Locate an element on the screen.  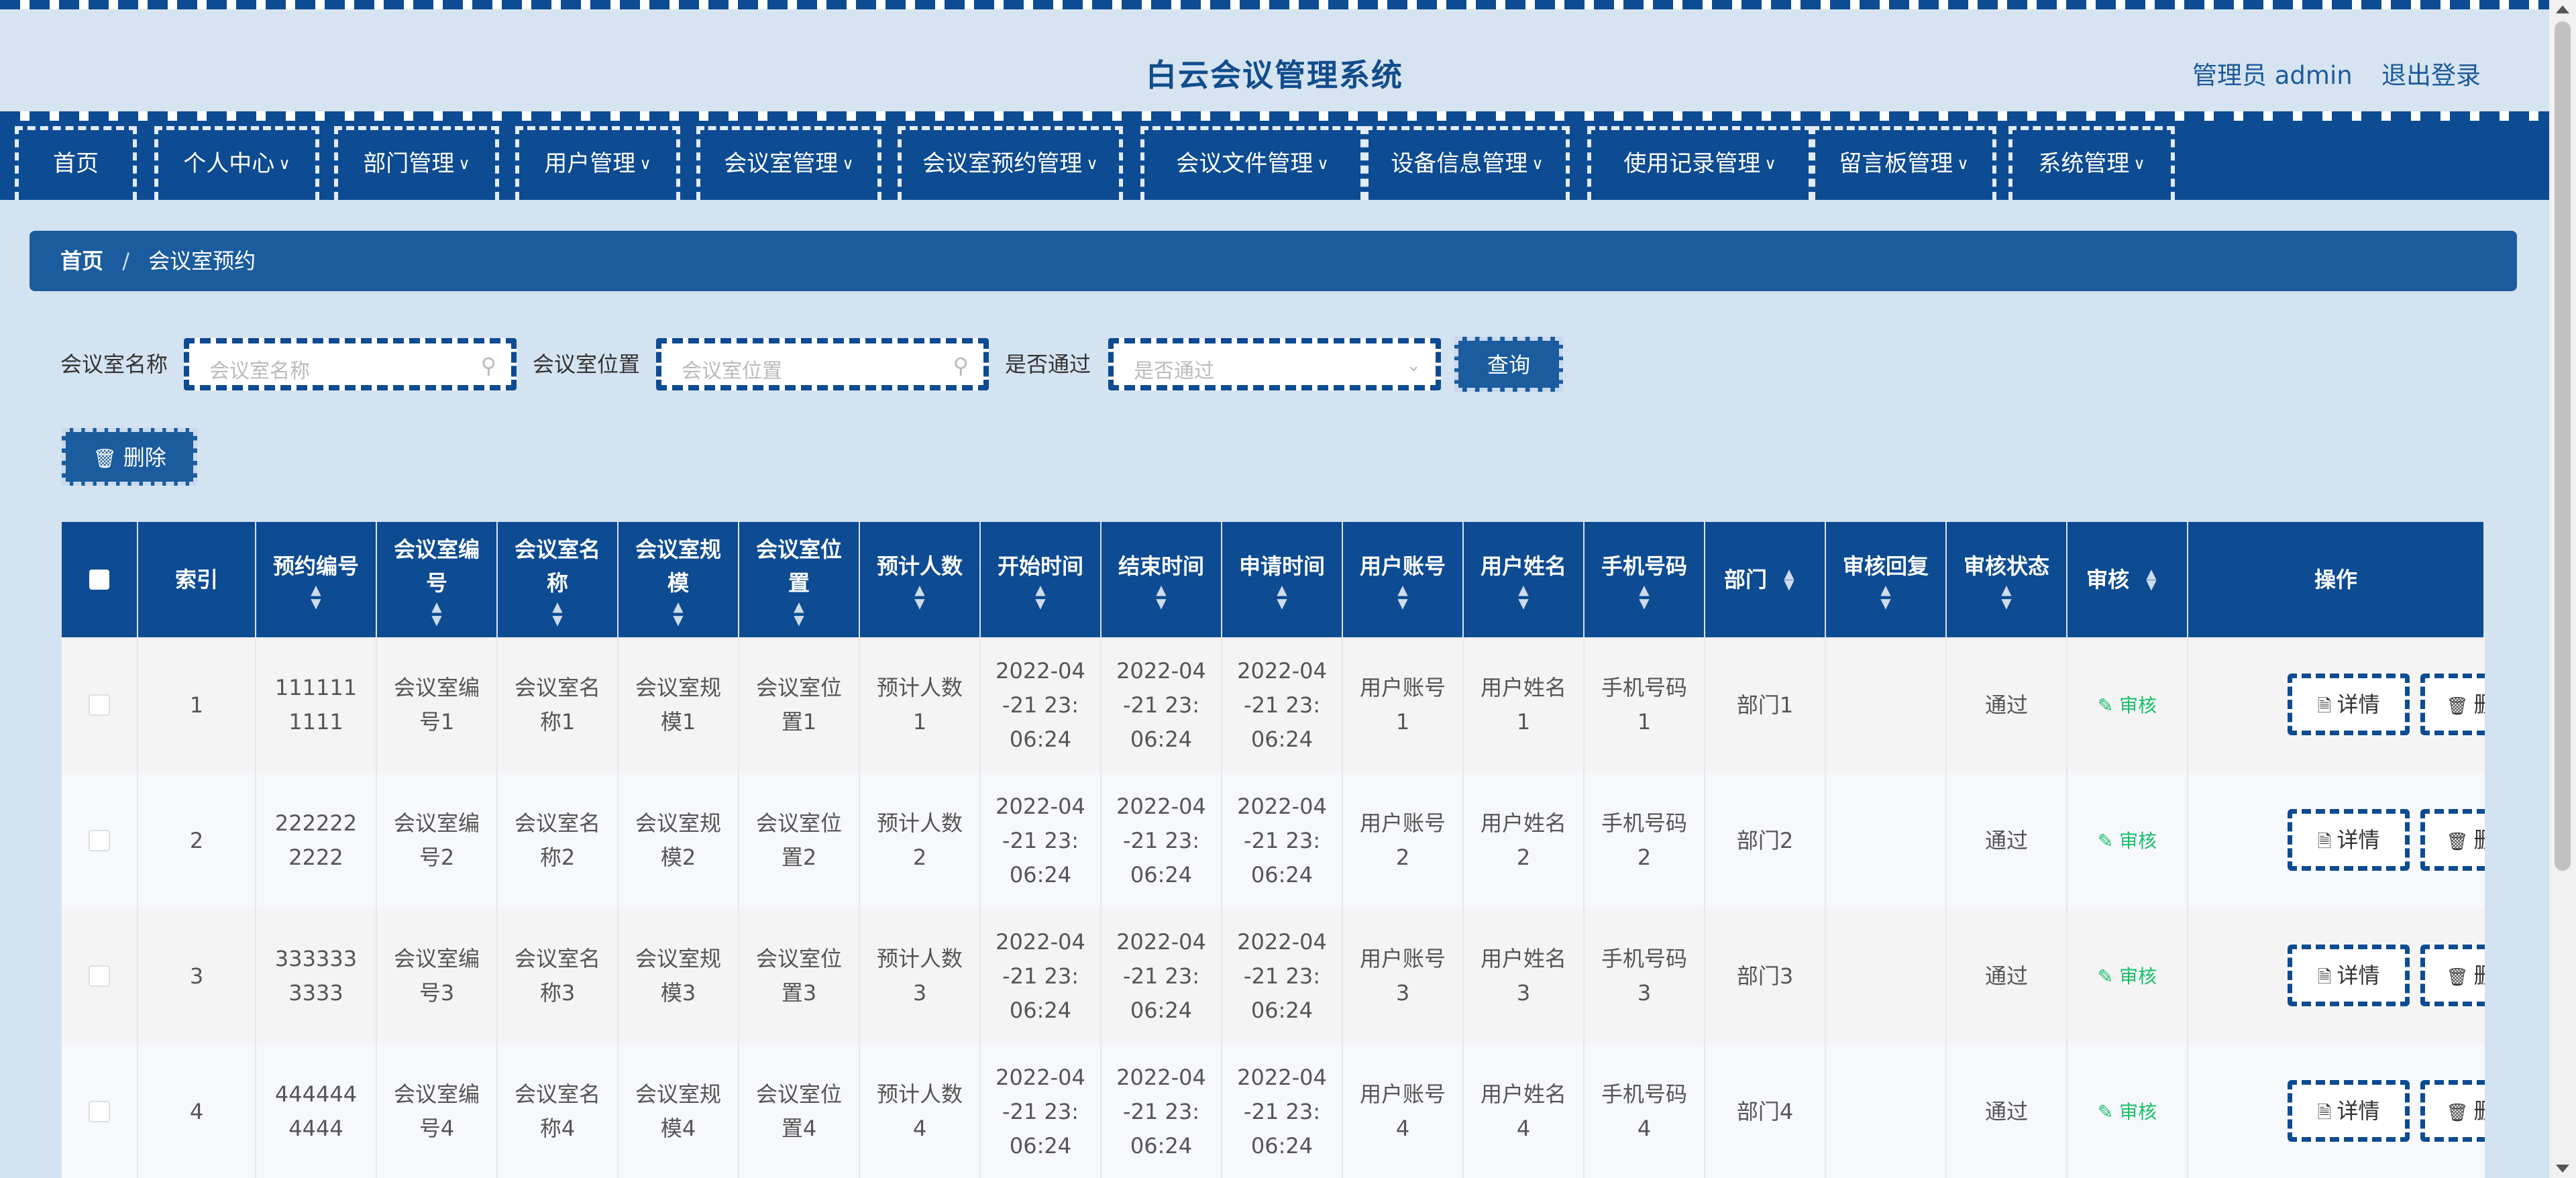
cell-actions: 🗎详情🗑删除 is located at coordinates (2336, 841).